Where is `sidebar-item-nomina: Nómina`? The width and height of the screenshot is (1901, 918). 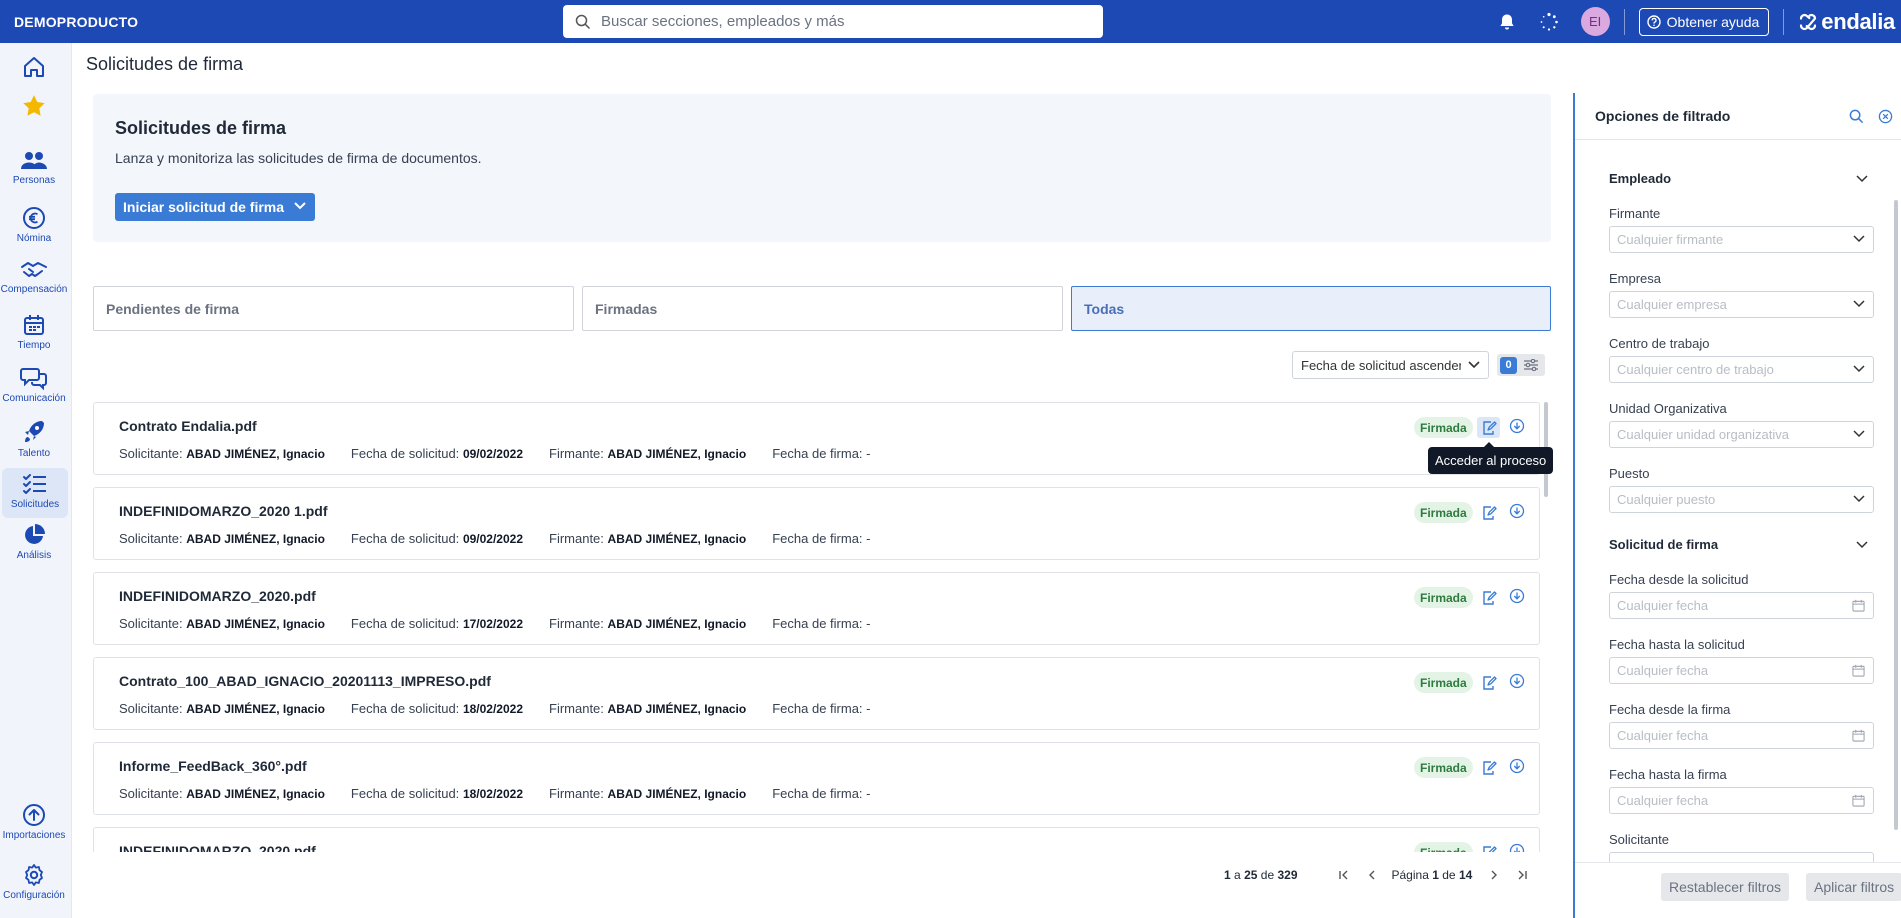
sidebar-item-nomina: Nómina is located at coordinates (34, 225).